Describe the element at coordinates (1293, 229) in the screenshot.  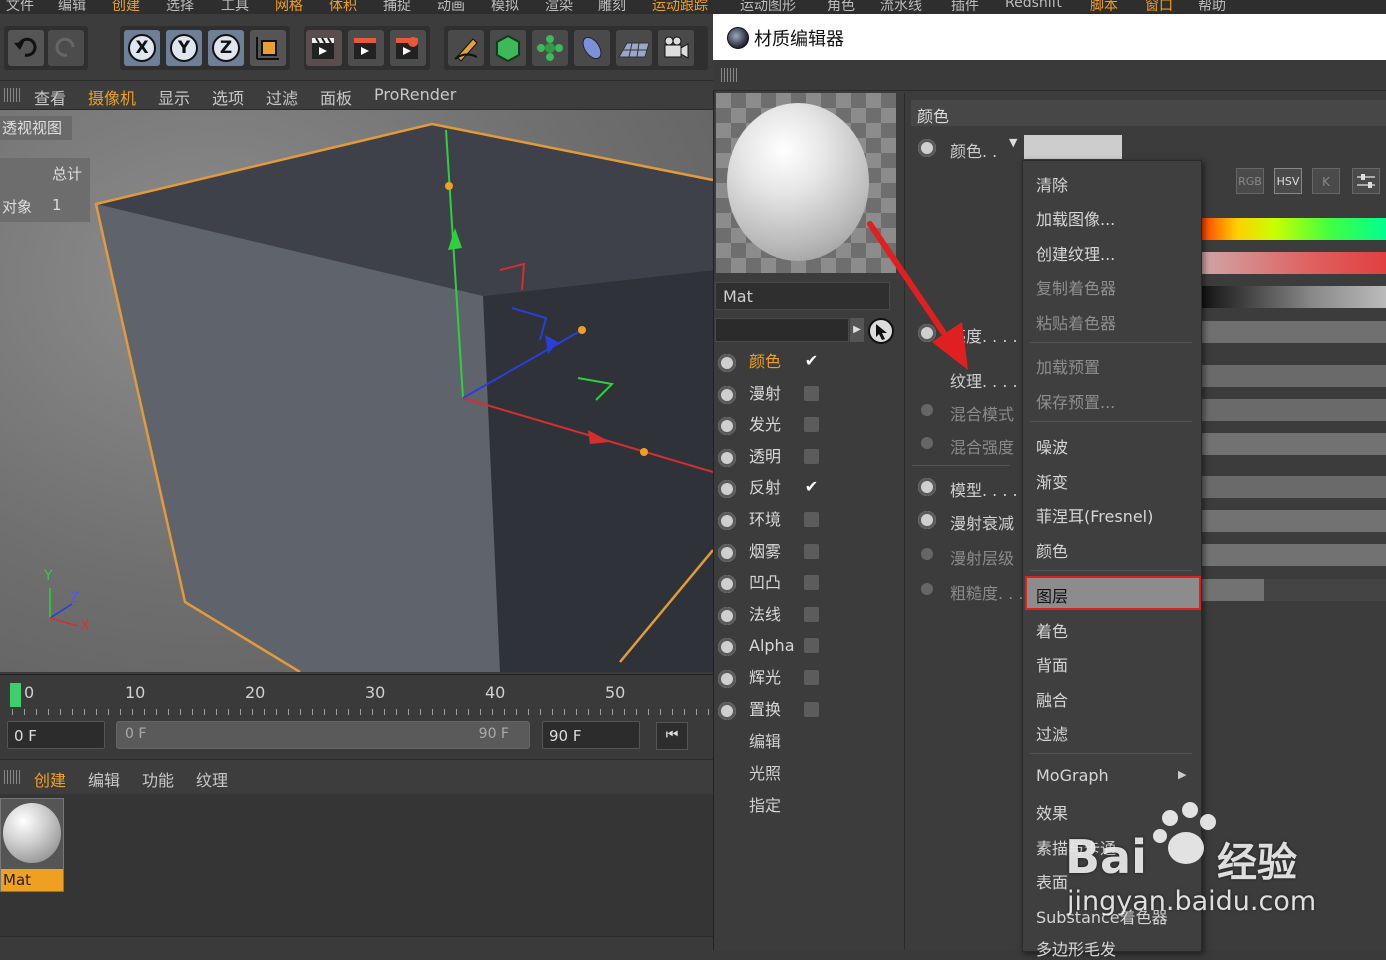
I see `hue-slider` at that location.